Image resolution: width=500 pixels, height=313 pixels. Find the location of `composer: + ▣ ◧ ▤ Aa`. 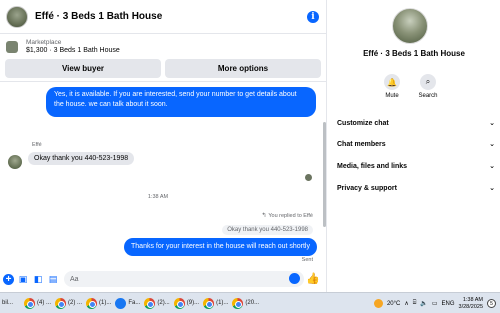

composer: + ▣ ◧ ▤ Aa is located at coordinates (163, 279).